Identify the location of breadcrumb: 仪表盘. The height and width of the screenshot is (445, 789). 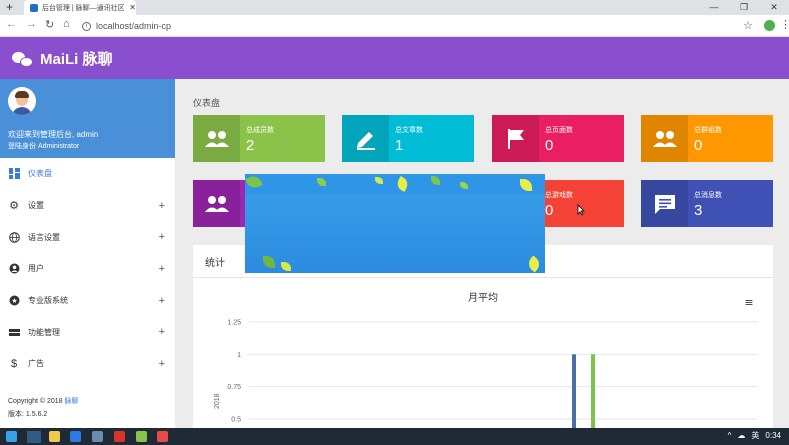
(207, 103).